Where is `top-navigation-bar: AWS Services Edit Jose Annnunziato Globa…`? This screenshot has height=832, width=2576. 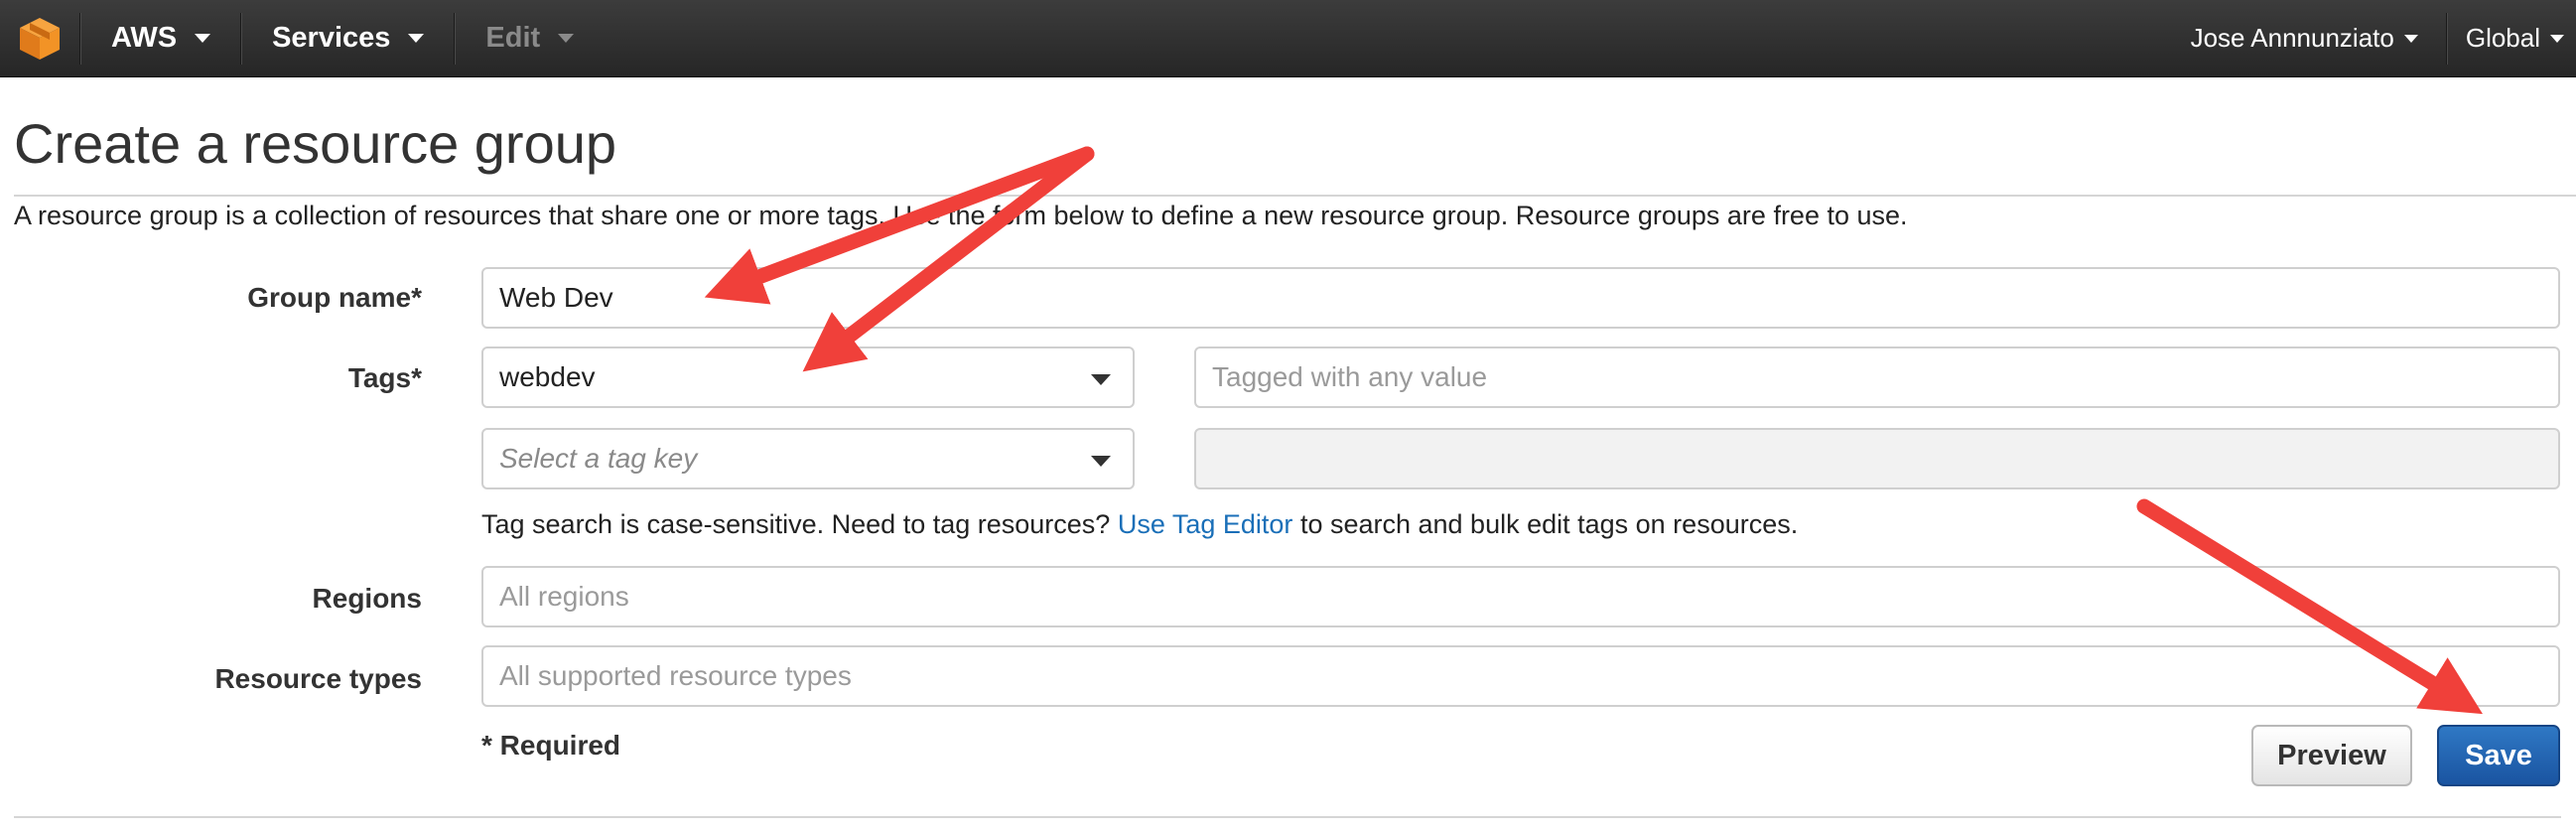 top-navigation-bar: AWS Services Edit Jose Annnunziato Globa… is located at coordinates (1288, 38).